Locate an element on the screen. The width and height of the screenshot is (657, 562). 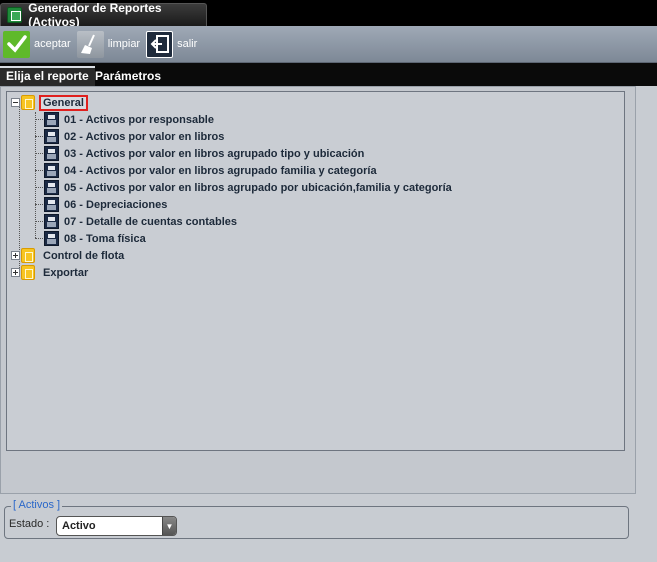
tree-node-export: Exportar is located at coordinates (50, 272).